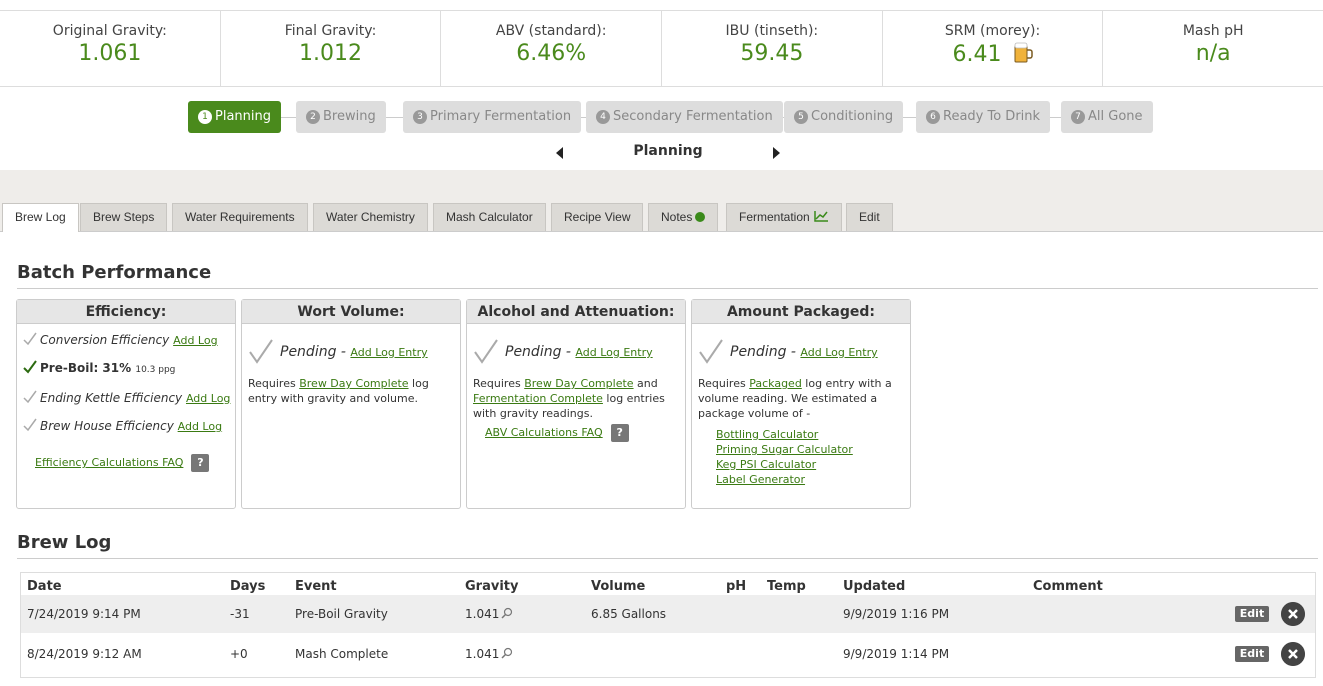 This screenshot has height=686, width=1323. Describe the element at coordinates (482, 654) in the screenshot. I see `gravity-value: 1.041` at that location.